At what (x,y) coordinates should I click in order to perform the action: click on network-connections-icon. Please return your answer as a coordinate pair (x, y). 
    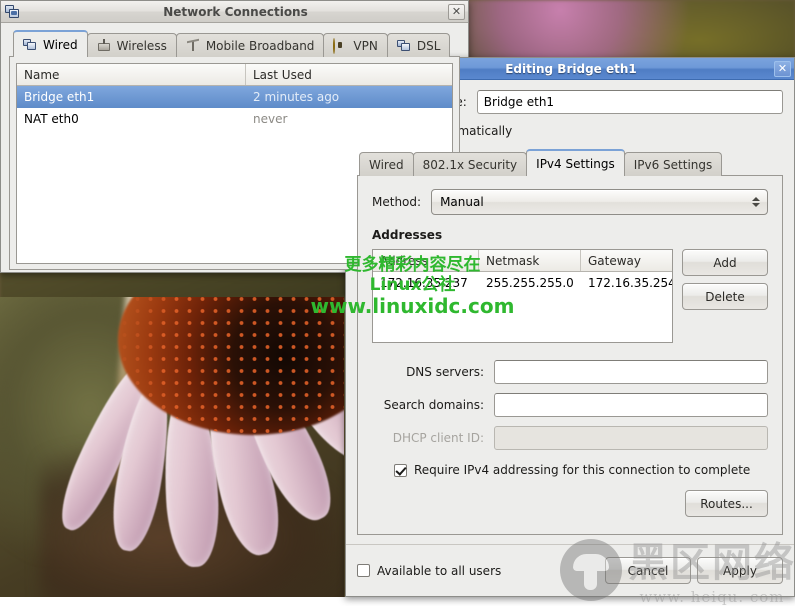
    Looking at the image, I should click on (13, 12).